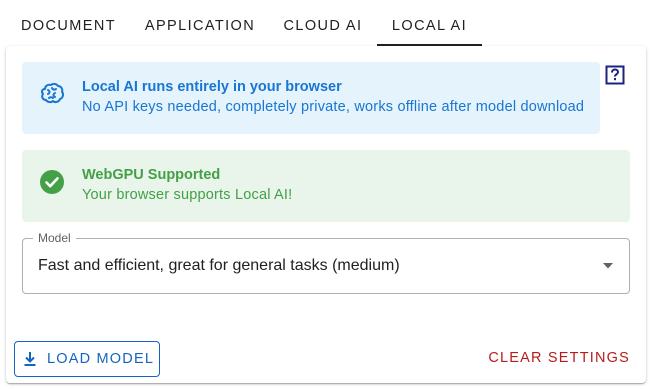  What do you see at coordinates (200, 23) in the screenshot?
I see `tab-application: APPLICATION` at bounding box center [200, 23].